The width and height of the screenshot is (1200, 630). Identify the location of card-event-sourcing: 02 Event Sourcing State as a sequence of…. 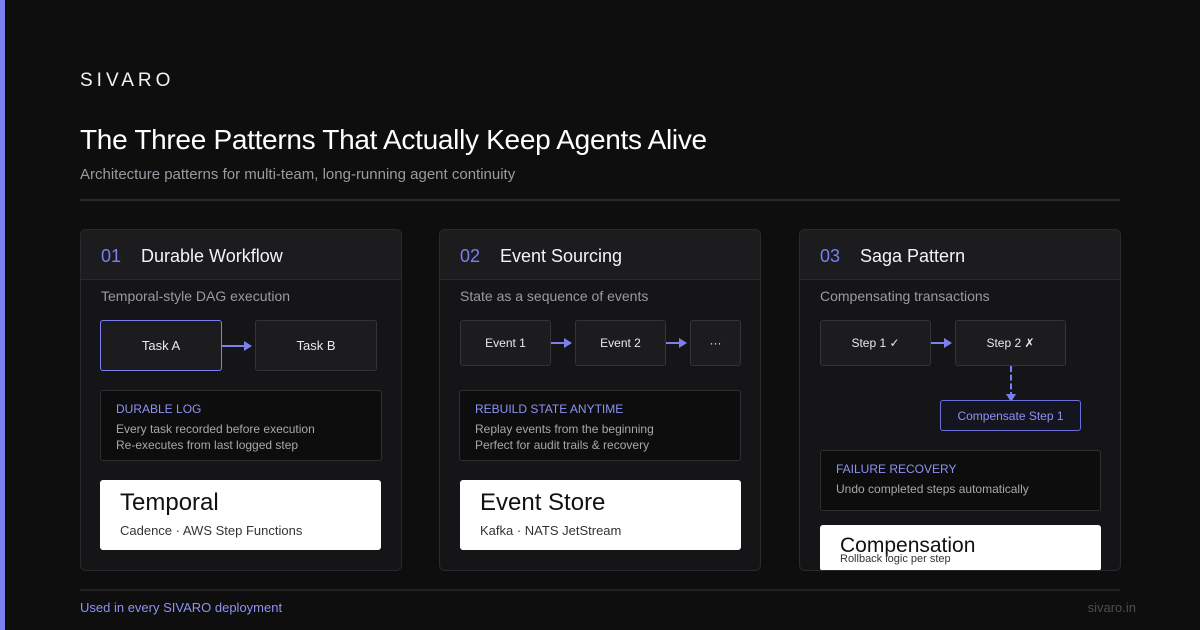
(600, 400).